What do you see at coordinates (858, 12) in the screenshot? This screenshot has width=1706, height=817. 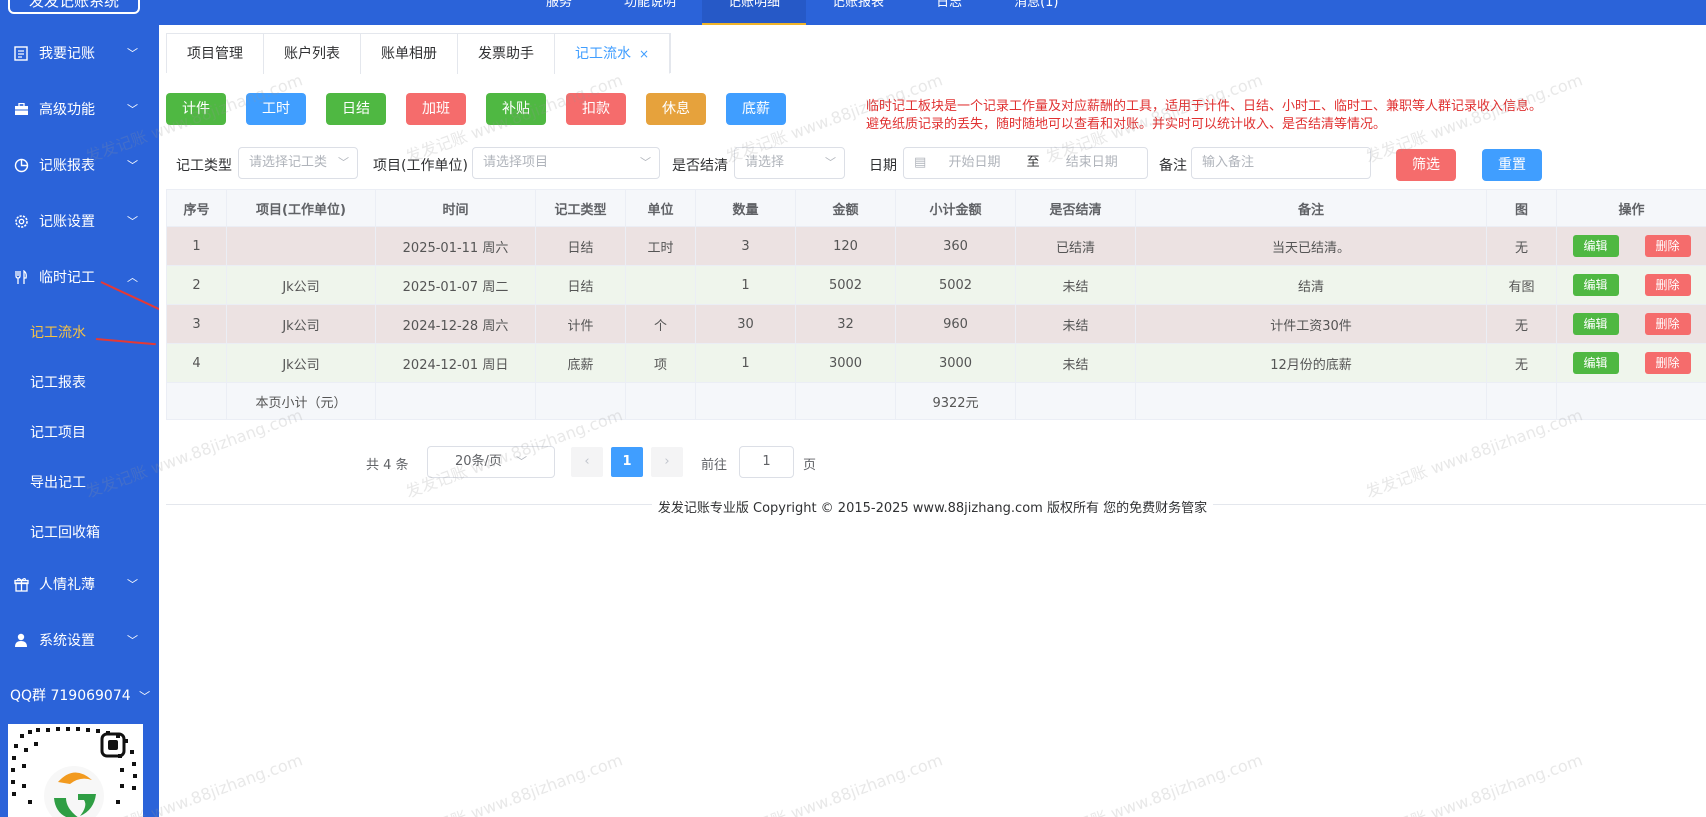 I see `top-menu-item-4: 记账报表` at bounding box center [858, 12].